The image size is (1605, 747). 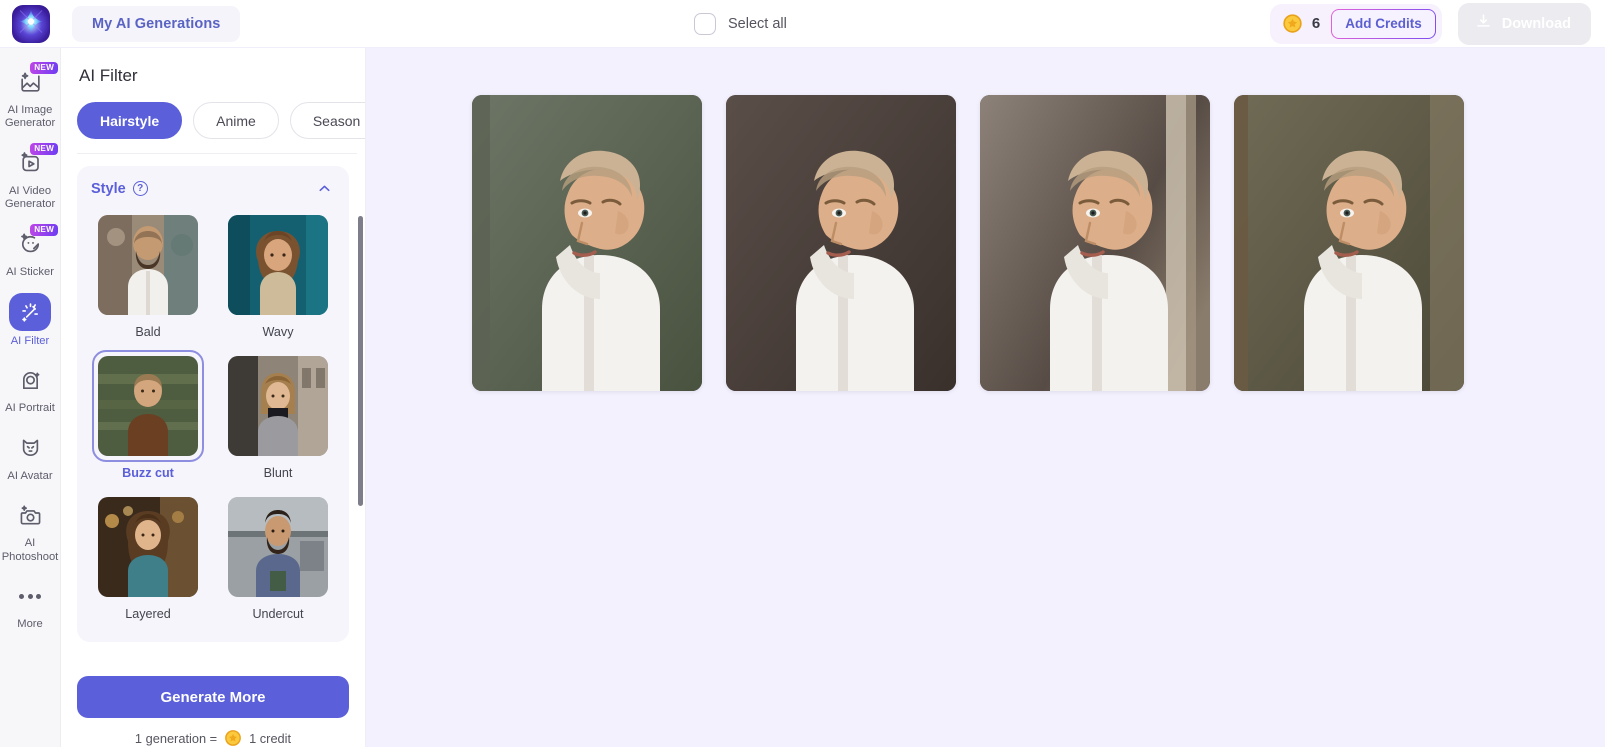 What do you see at coordinates (1536, 23) in the screenshot?
I see `download-label: Download` at bounding box center [1536, 23].